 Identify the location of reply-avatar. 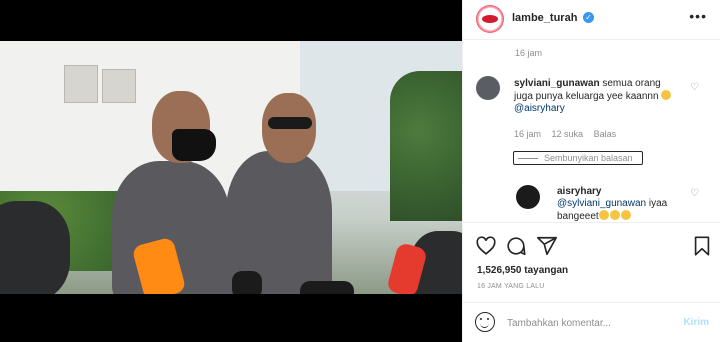
(528, 197).